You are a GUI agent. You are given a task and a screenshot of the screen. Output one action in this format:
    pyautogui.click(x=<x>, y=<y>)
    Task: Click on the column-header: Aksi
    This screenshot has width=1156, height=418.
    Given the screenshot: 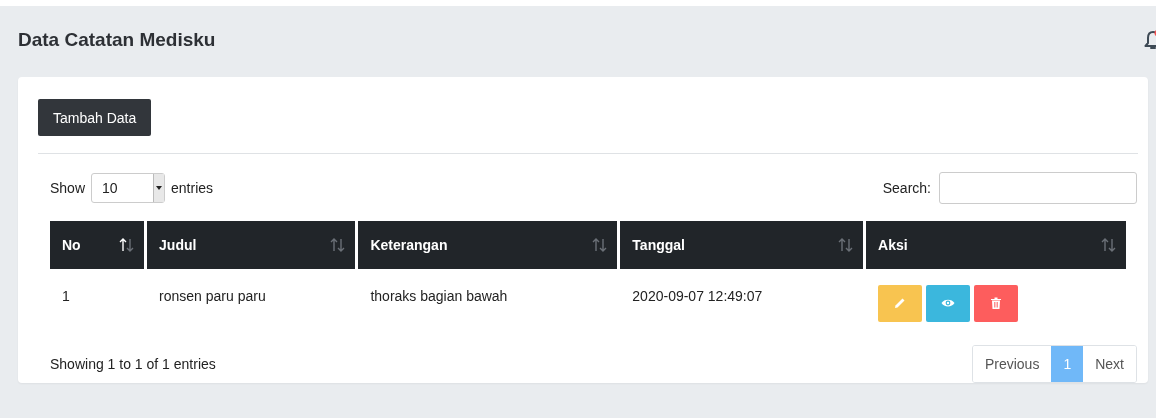 What is the action you would take?
    pyautogui.click(x=996, y=245)
    